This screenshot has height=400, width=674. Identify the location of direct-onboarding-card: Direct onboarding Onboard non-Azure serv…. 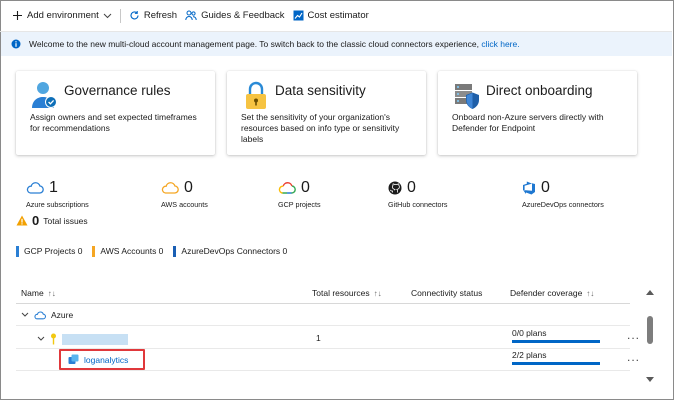
(537, 113).